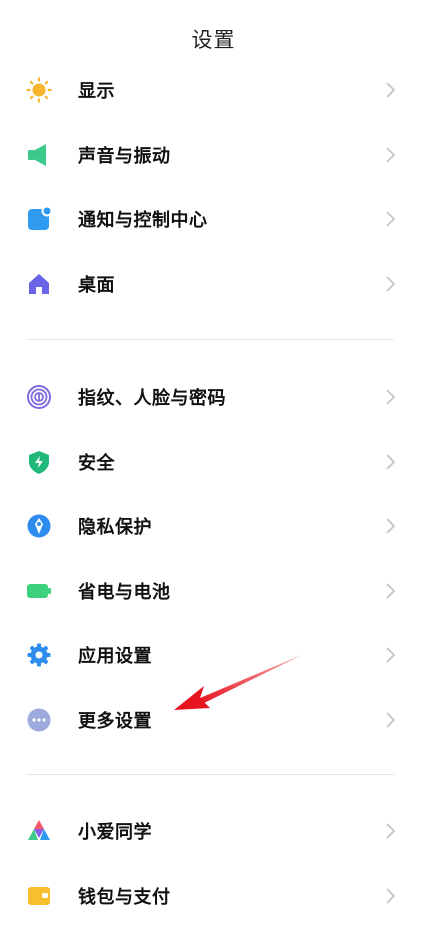  I want to click on settings-item-notifications: 通知与控制中心, so click(213, 219).